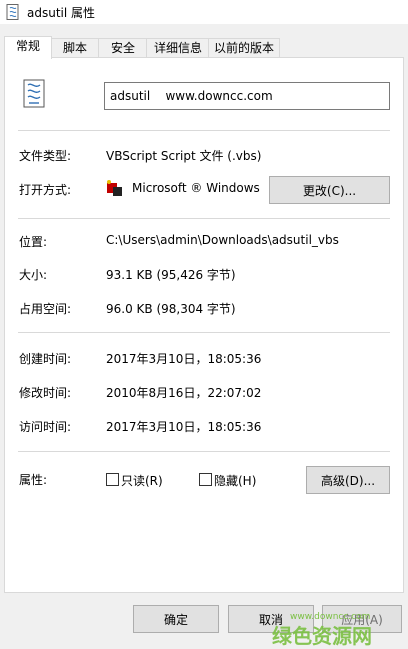 The height and width of the screenshot is (649, 408). Describe the element at coordinates (45, 393) in the screenshot. I see `modified-label: 修改时间:` at that location.